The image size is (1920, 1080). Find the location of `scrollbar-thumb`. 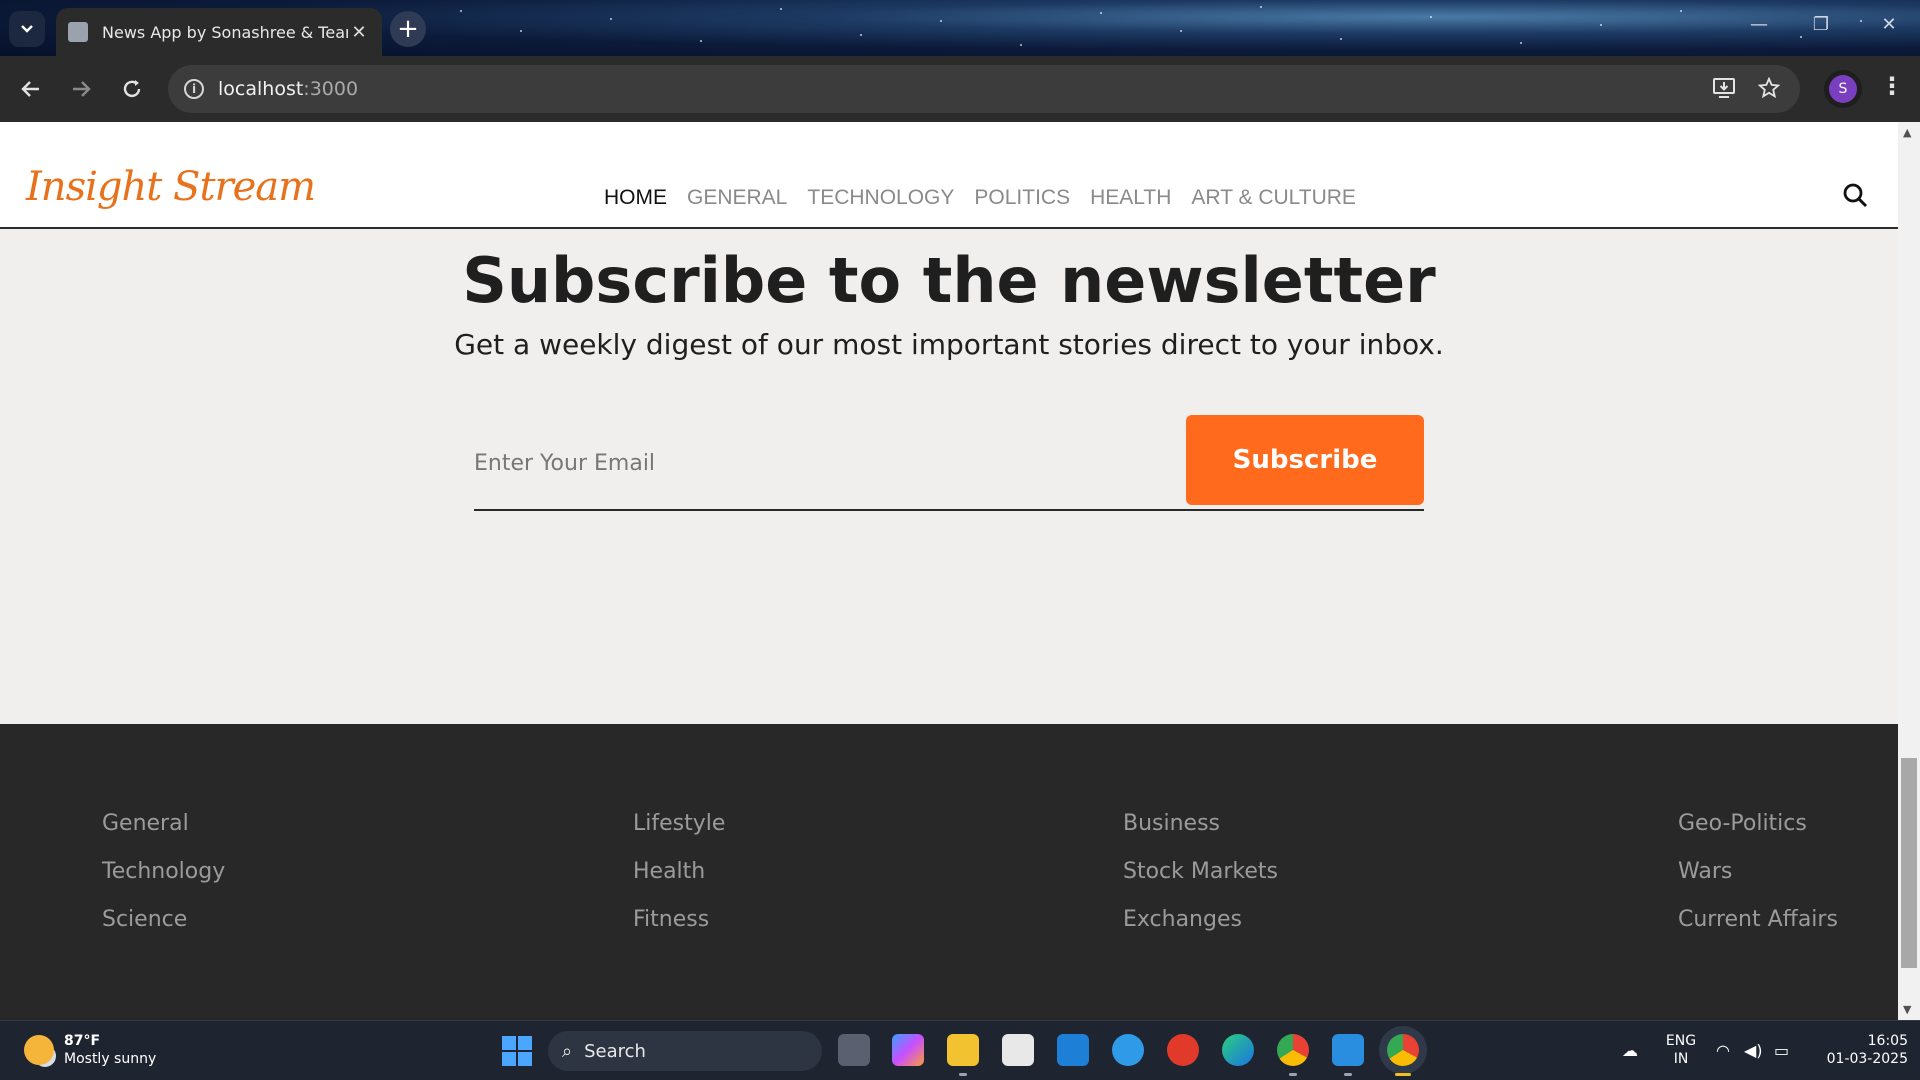

scrollbar-thumb is located at coordinates (1909, 863).